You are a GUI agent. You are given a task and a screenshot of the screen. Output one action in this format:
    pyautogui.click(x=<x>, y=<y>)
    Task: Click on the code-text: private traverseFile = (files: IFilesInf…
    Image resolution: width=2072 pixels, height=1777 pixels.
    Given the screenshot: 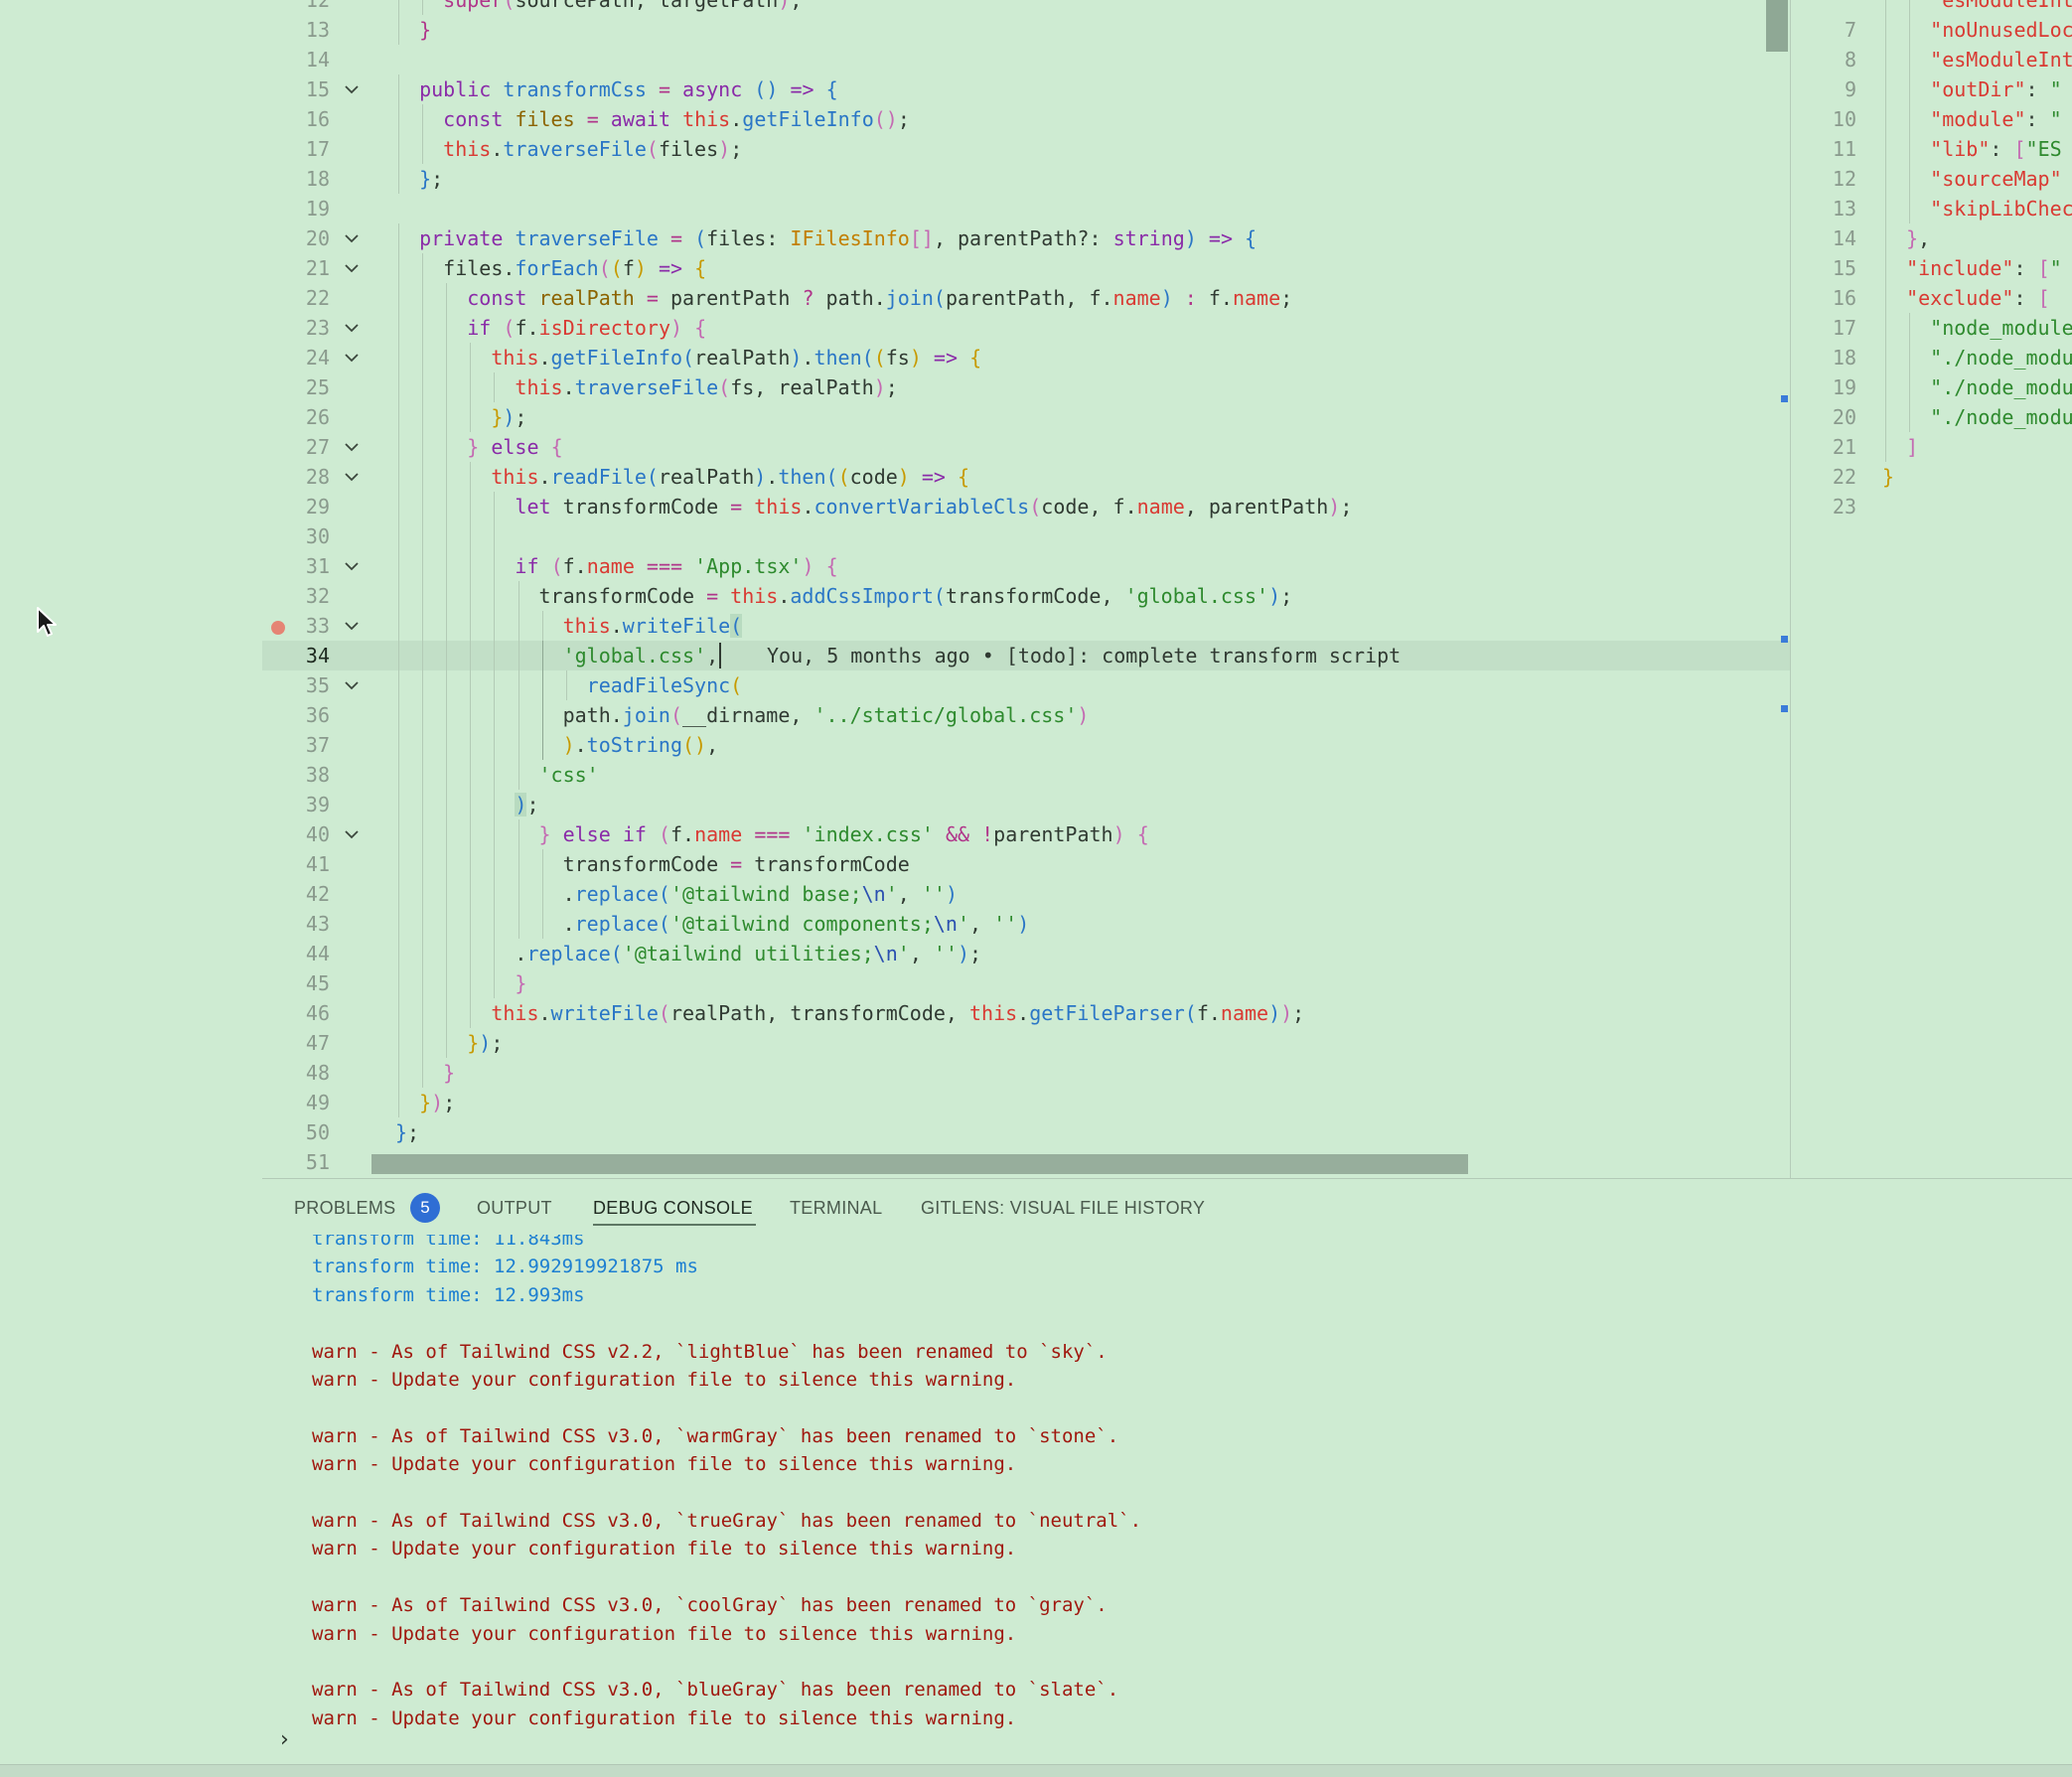 What is the action you would take?
    pyautogui.click(x=838, y=238)
    